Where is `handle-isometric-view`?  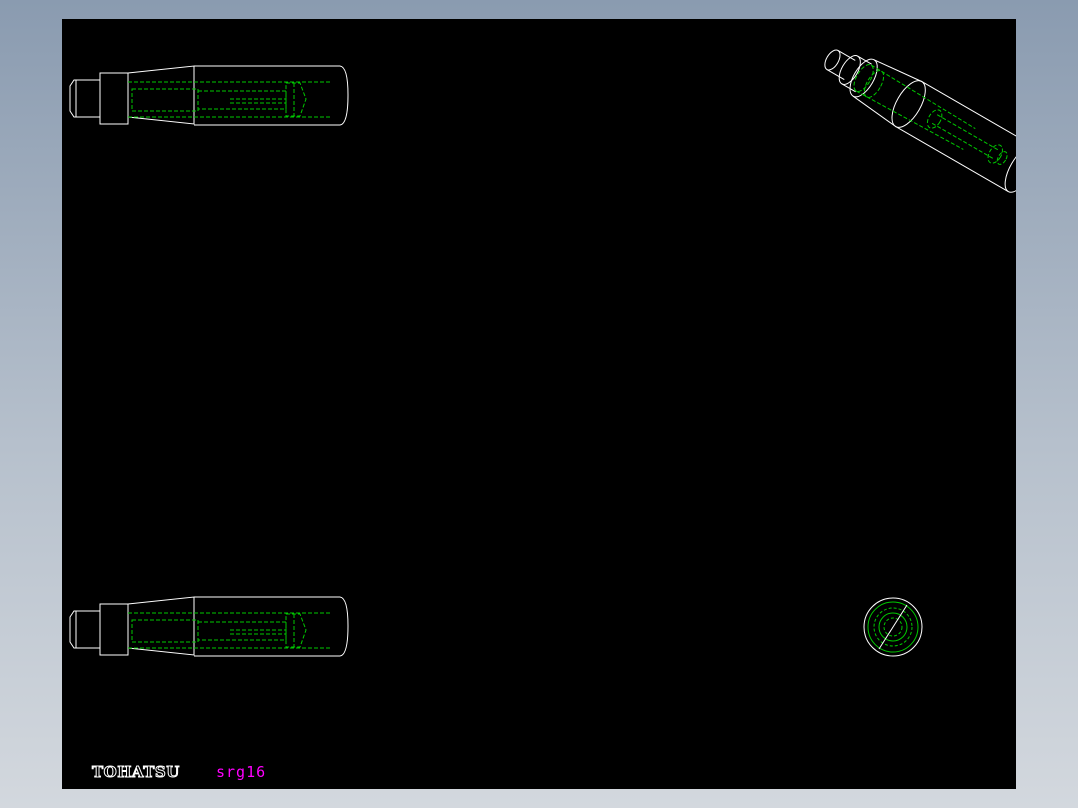
handle-isometric-view is located at coordinates (915, 115).